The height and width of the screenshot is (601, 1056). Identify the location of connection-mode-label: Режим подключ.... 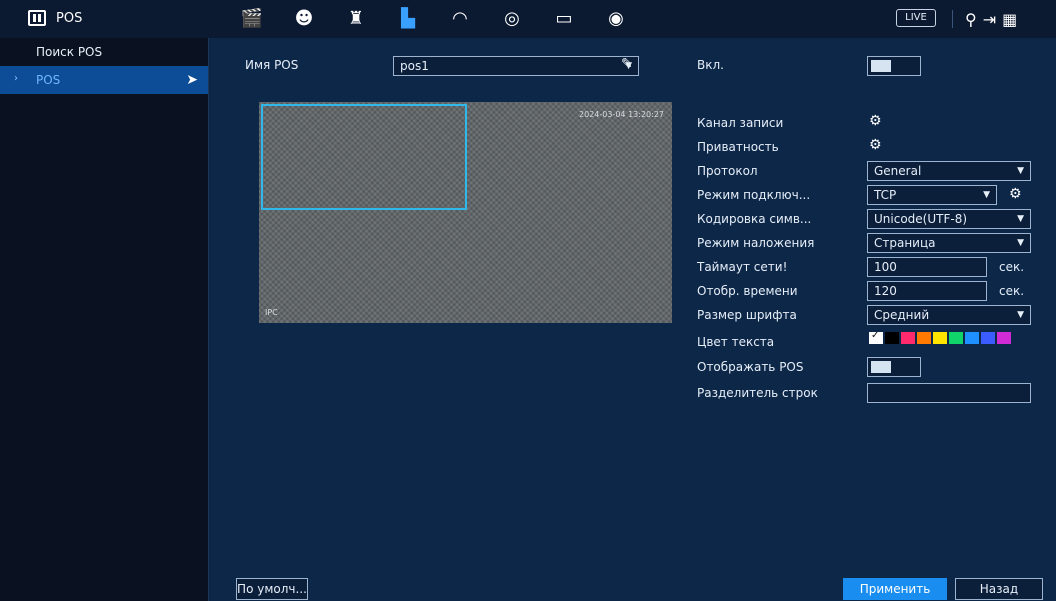
(754, 195).